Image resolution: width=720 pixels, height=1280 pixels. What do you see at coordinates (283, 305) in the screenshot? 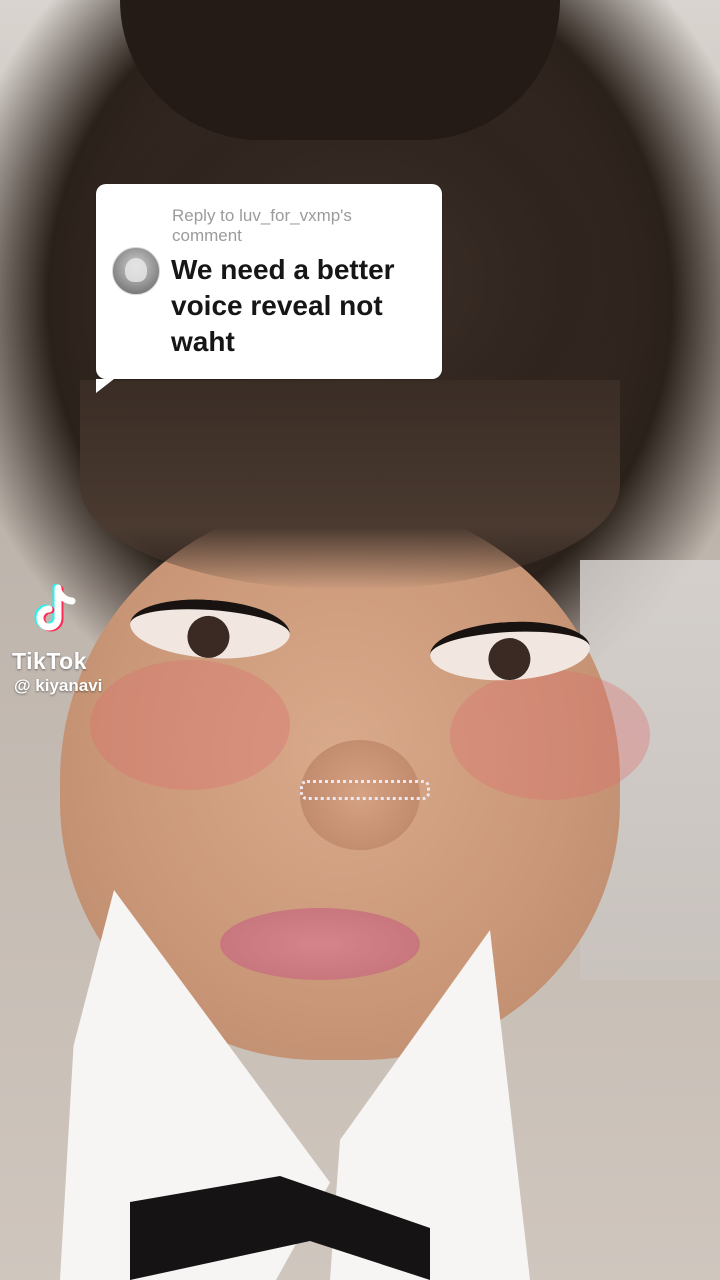
I see `reply-comment-text: We need a better voice reveal not waht` at bounding box center [283, 305].